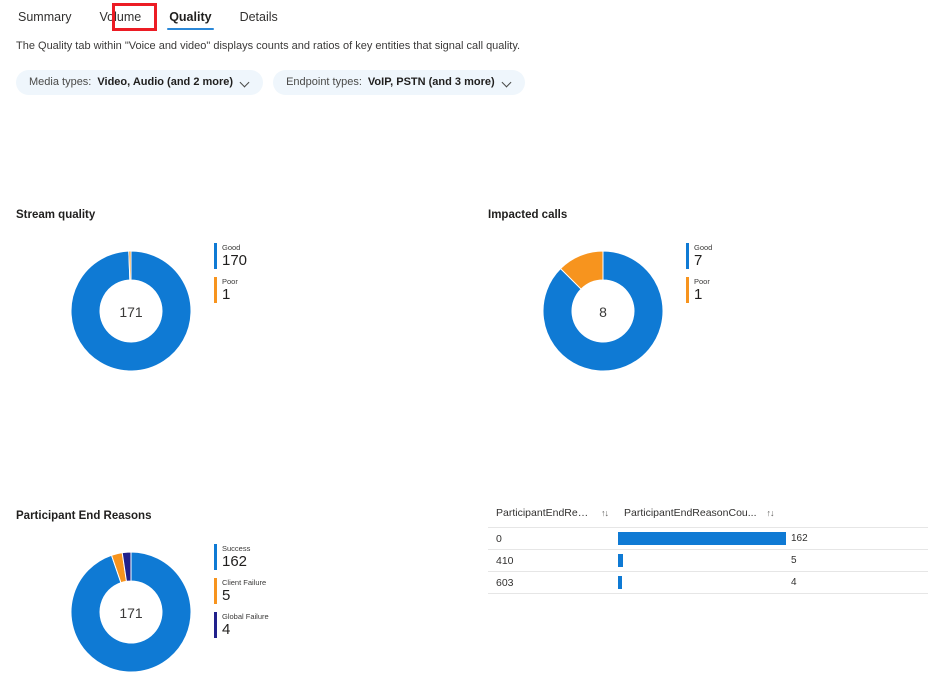 Image resolution: width=936 pixels, height=698 pixels. I want to click on cell-participant-end-reason: 603, so click(552, 582).